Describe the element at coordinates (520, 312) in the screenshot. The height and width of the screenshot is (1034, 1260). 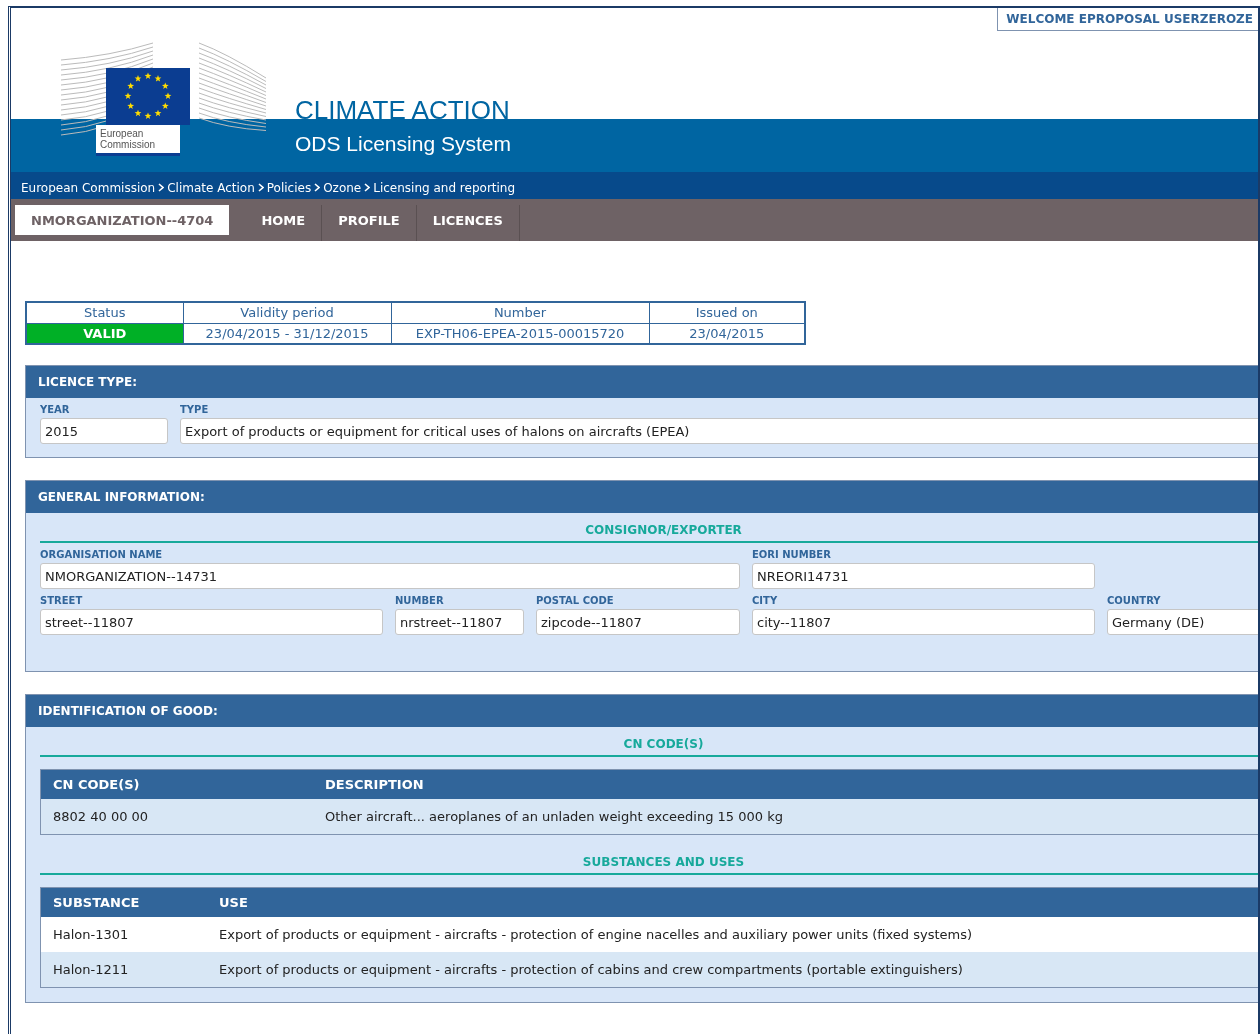
I see `column-header: Number` at that location.